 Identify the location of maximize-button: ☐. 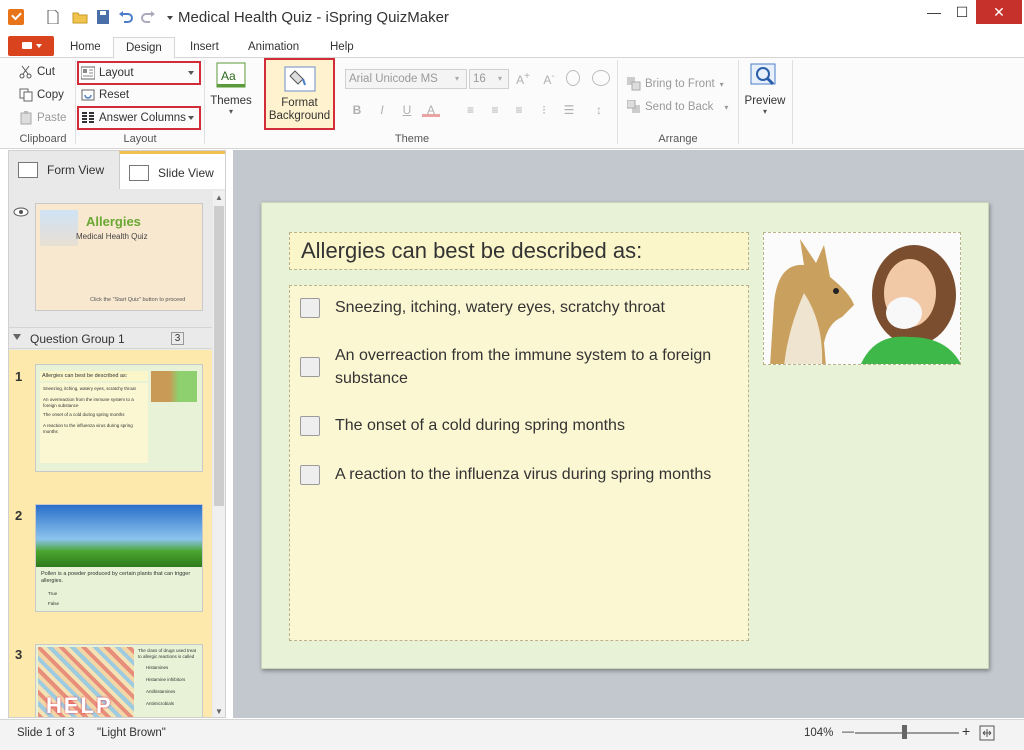
(962, 12).